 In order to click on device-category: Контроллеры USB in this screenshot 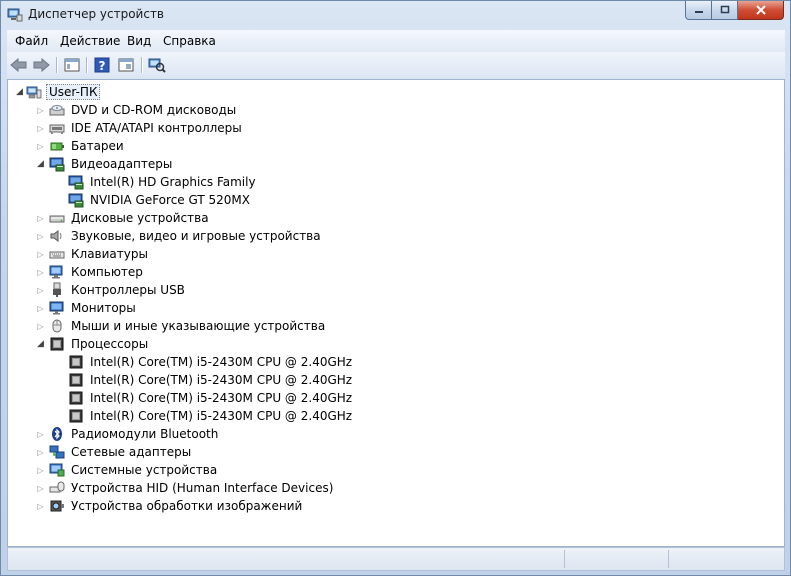, I will do `click(118, 290)`.